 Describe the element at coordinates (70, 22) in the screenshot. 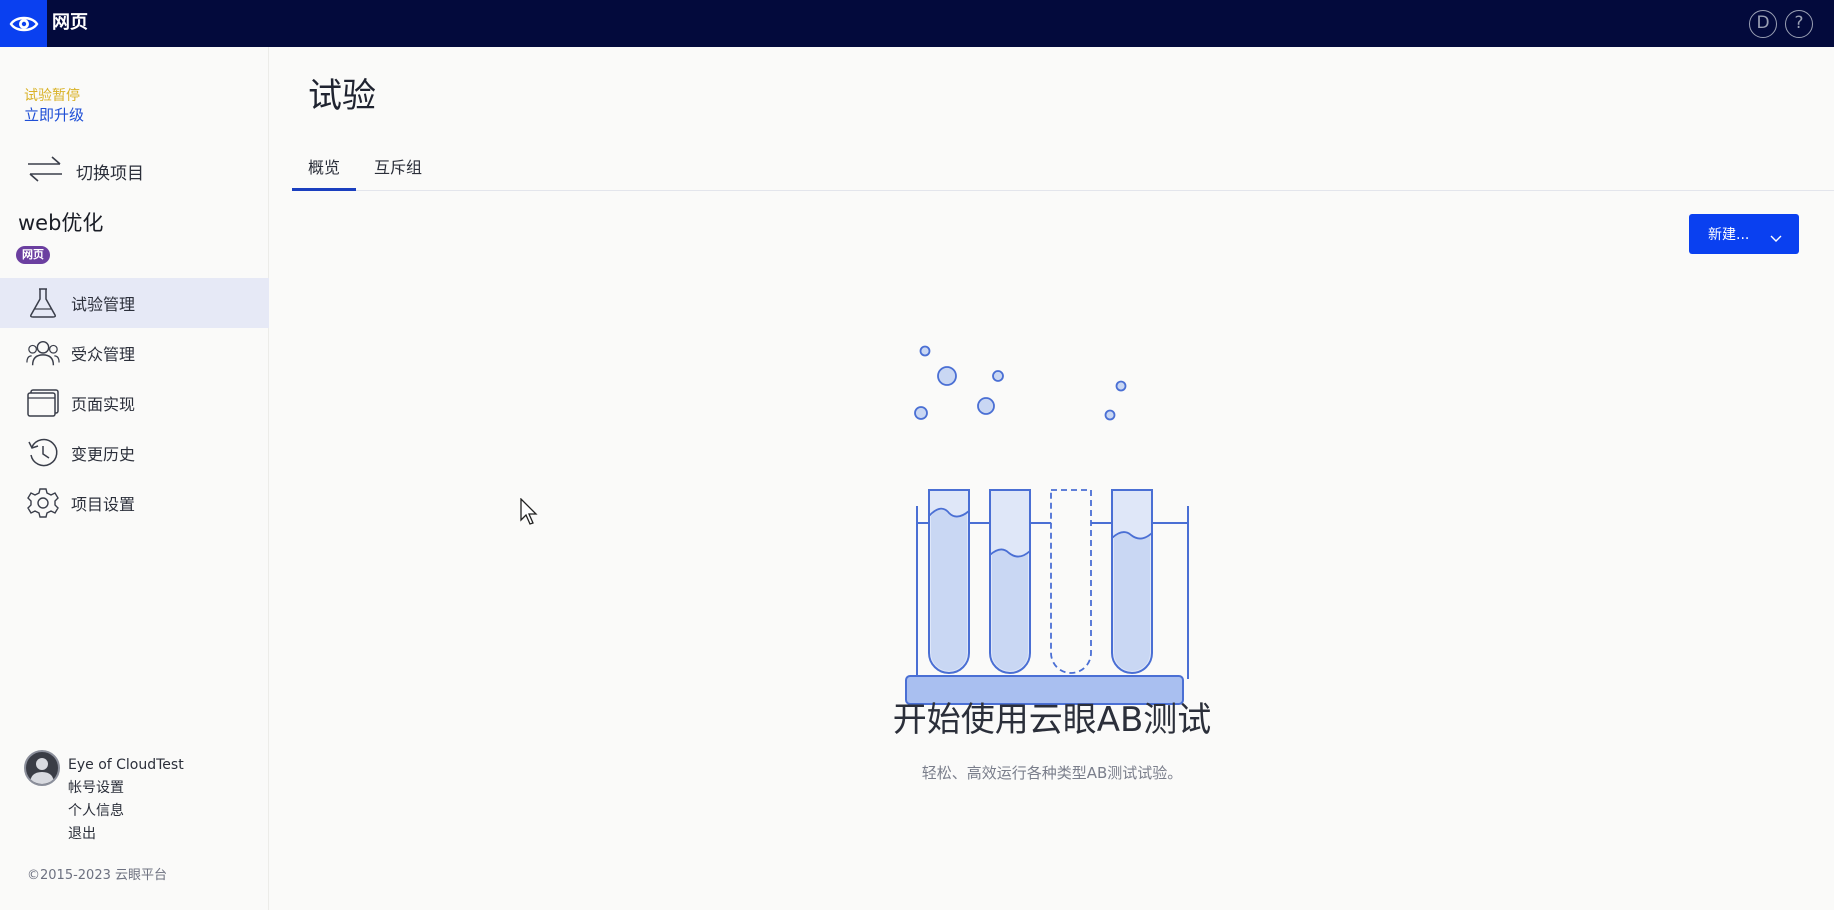

I see `app-title: 网页` at that location.